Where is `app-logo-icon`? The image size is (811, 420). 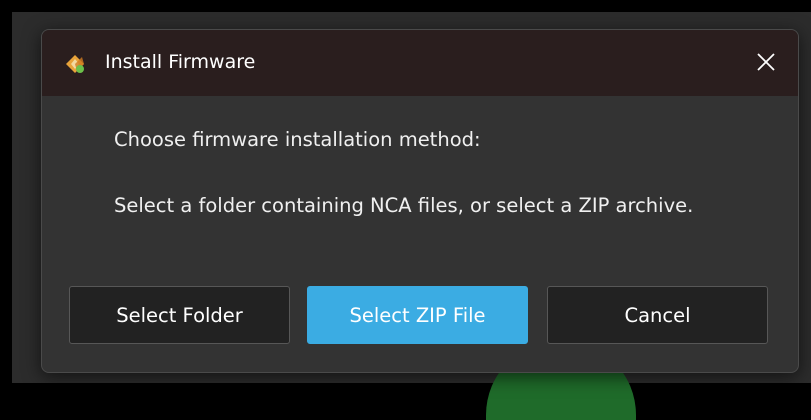
app-logo-icon is located at coordinates (75, 64).